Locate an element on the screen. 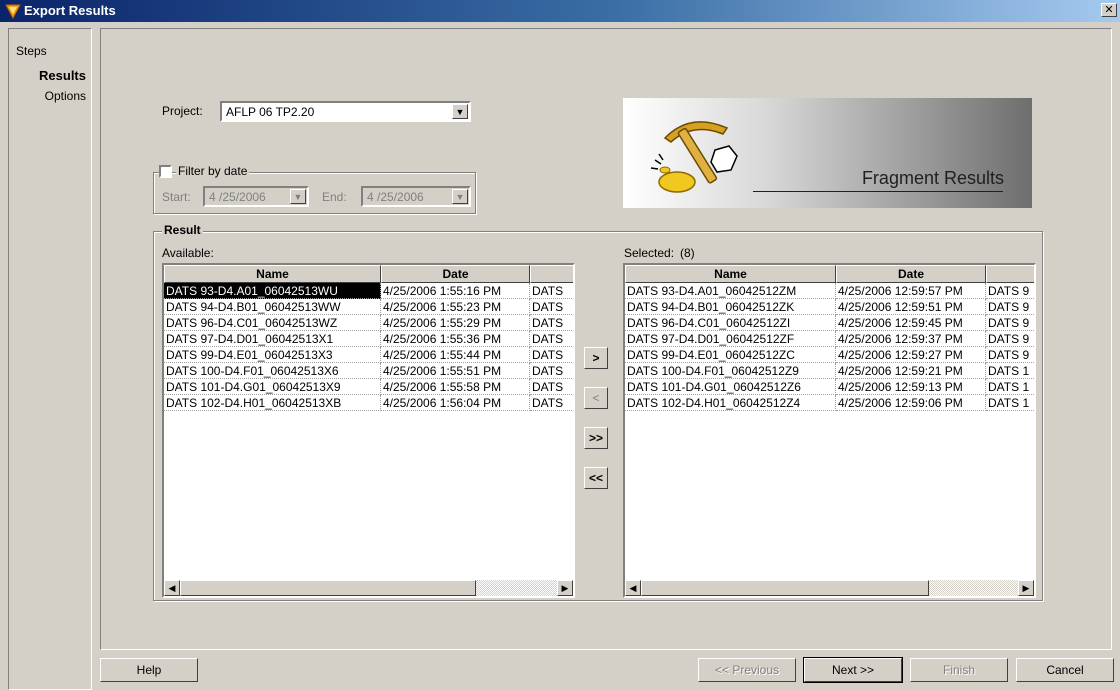 Image resolution: width=1120 pixels, height=690 pixels. add-button: > is located at coordinates (596, 358).